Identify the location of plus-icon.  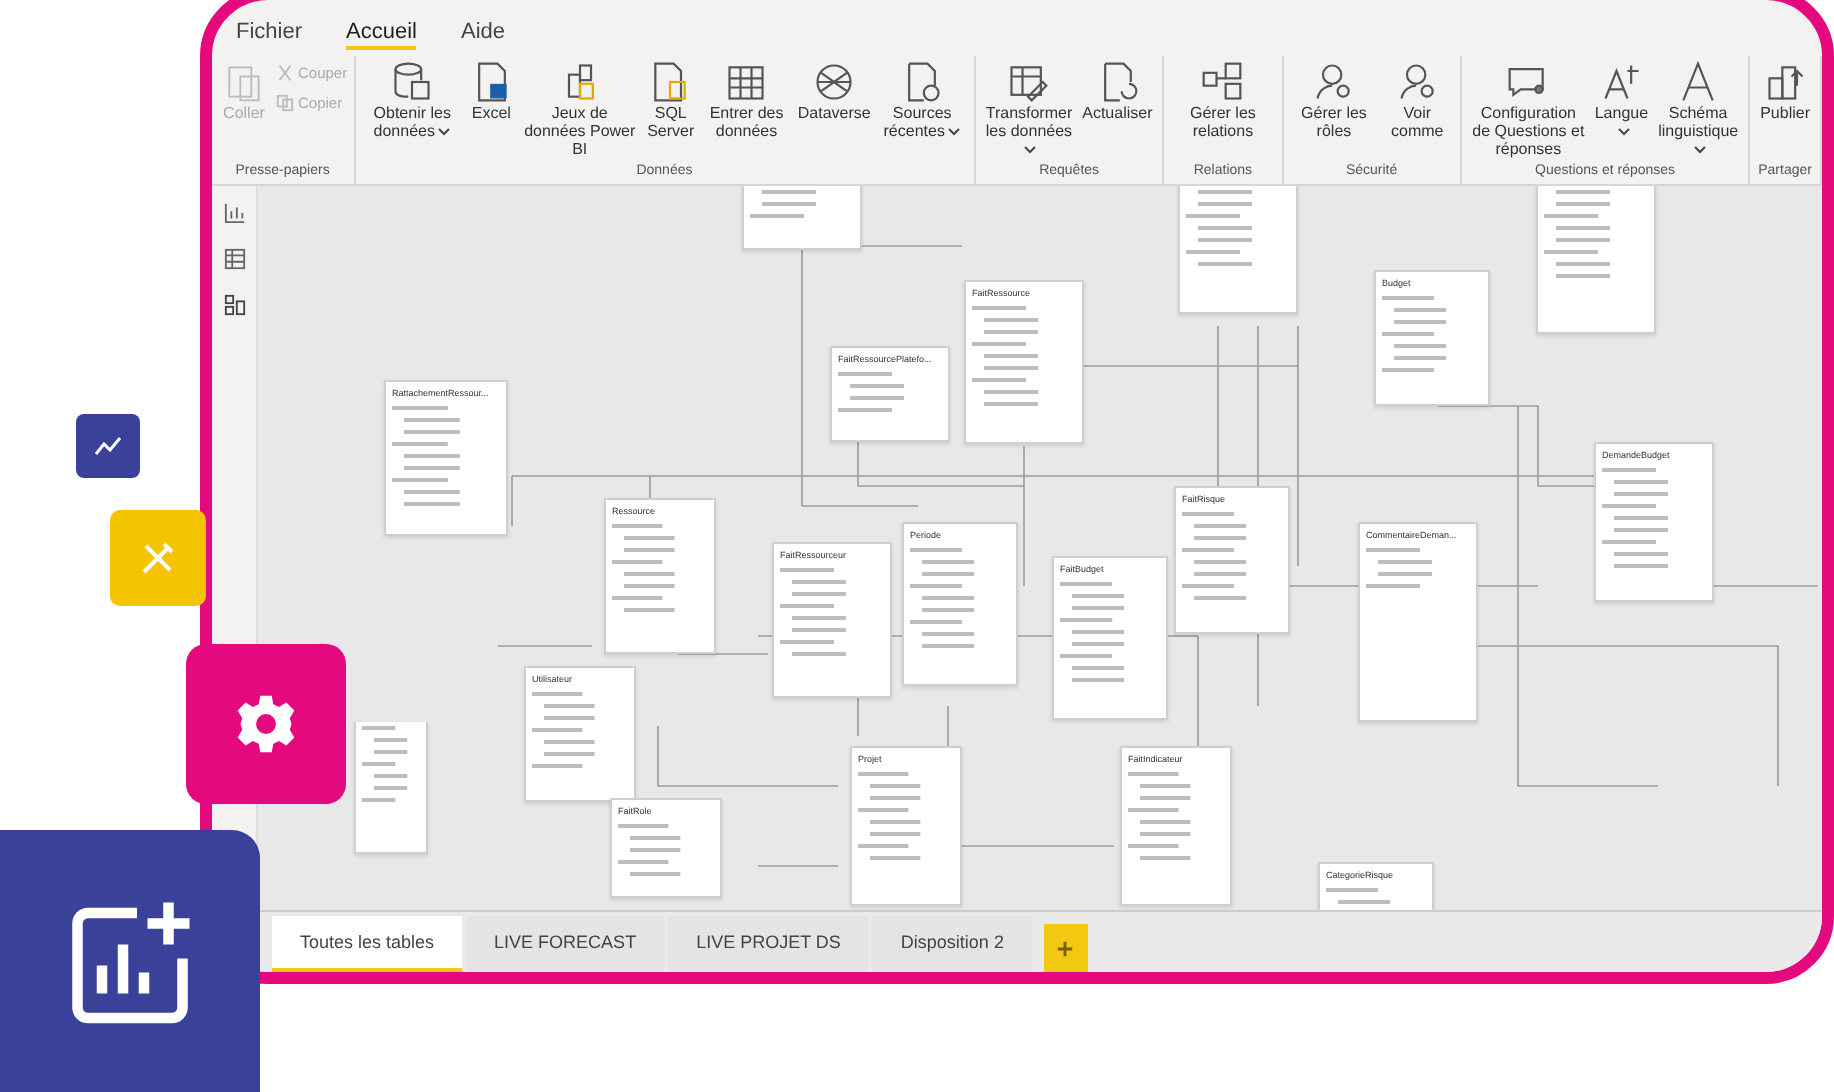
(1065, 948).